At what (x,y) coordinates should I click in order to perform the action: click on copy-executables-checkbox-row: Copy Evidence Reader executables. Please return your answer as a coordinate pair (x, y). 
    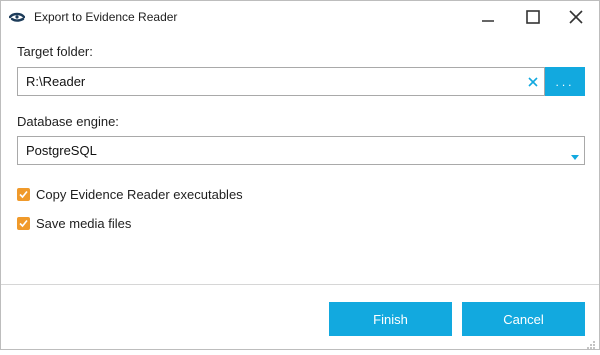
    Looking at the image, I should click on (130, 194).